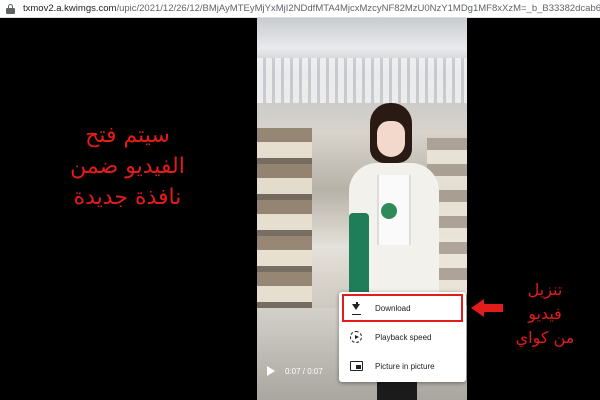  Describe the element at coordinates (402, 308) in the screenshot. I see `download-highlight-box` at that location.